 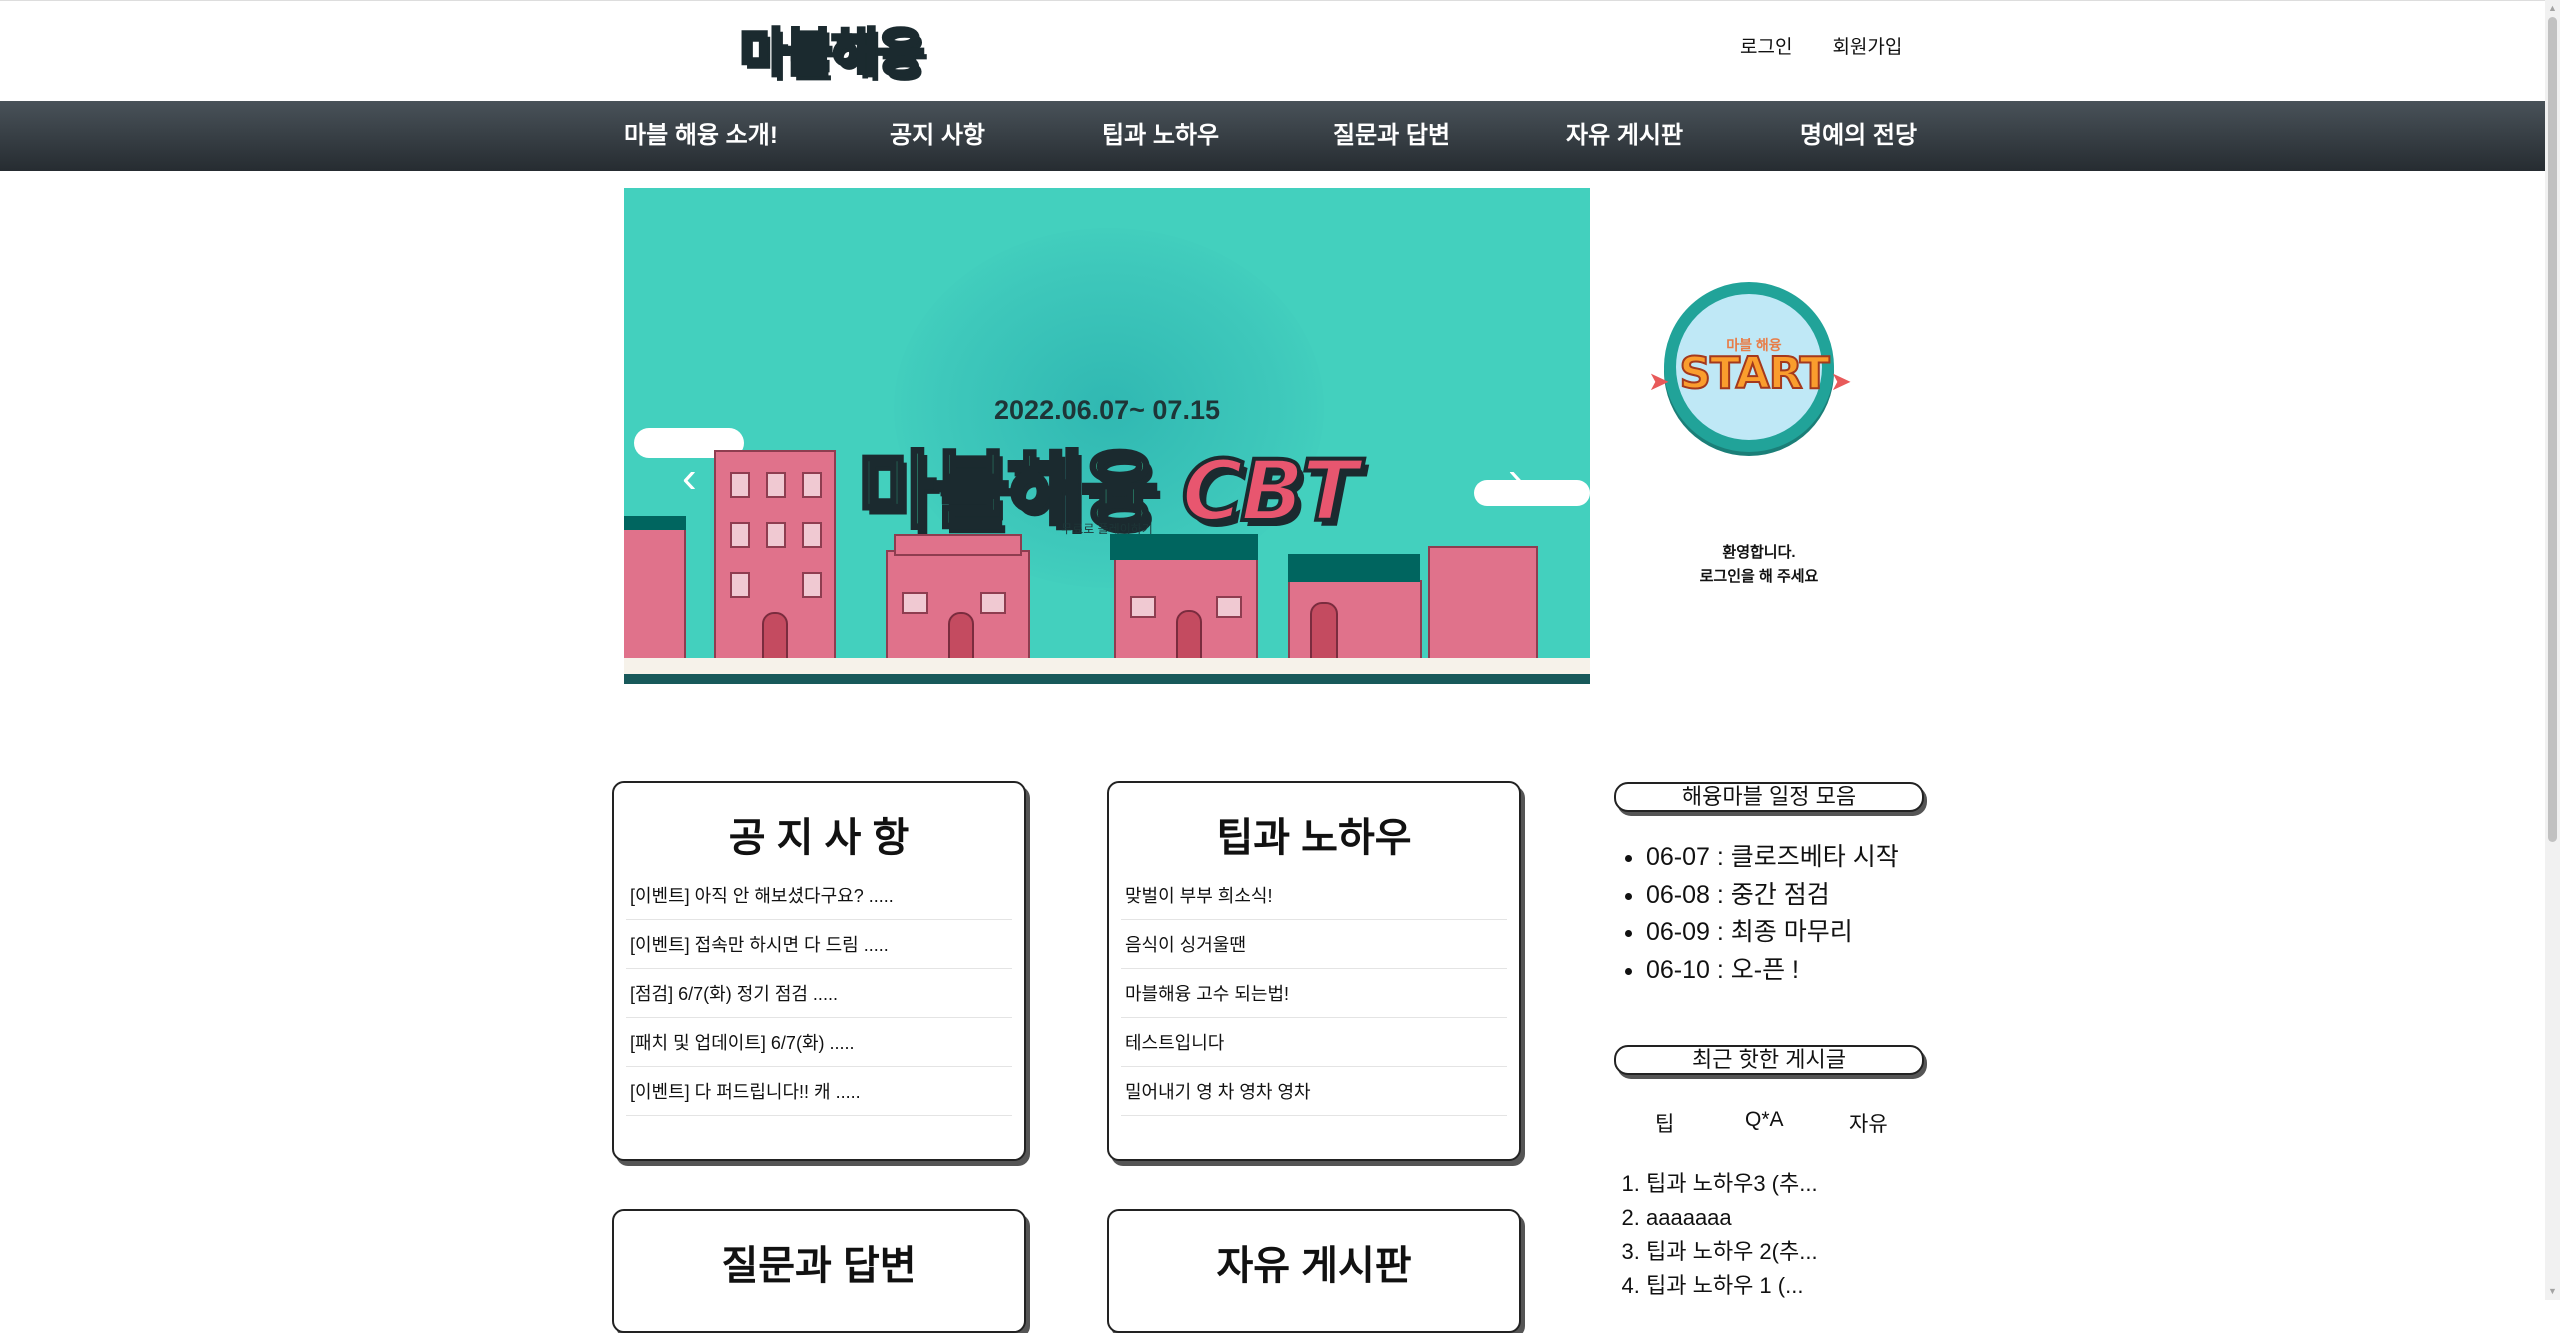 What do you see at coordinates (1867, 45) in the screenshot?
I see `signup-link: 회원가입` at bounding box center [1867, 45].